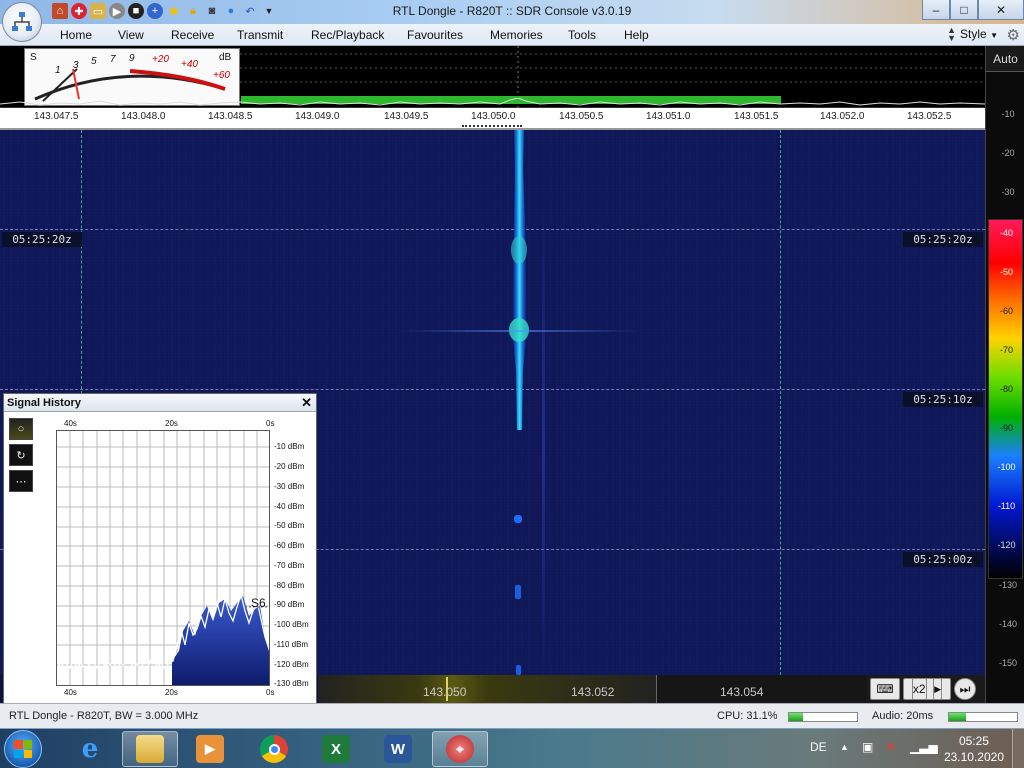  Describe the element at coordinates (171, 692) in the screenshot. I see `x-axis-label: 20s` at that location.